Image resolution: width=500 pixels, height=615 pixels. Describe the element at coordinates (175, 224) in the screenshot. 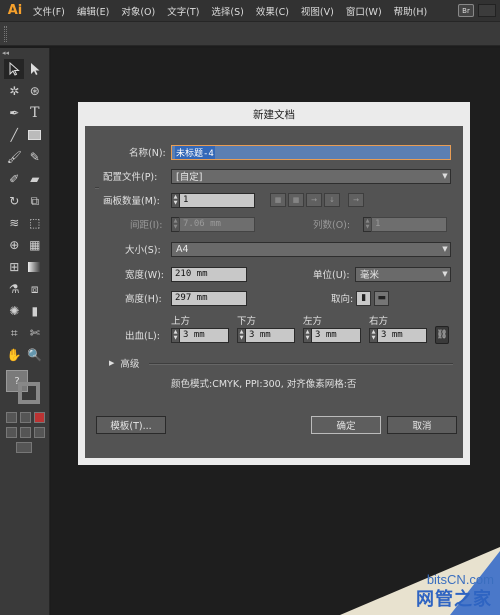

I see `spacing-stepper: ▲ ▼` at that location.